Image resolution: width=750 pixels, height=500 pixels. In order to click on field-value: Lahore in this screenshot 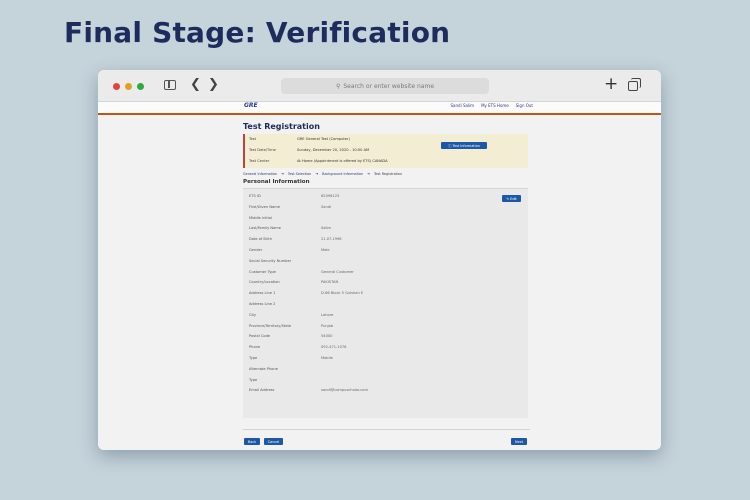, I will do `click(327, 314)`.